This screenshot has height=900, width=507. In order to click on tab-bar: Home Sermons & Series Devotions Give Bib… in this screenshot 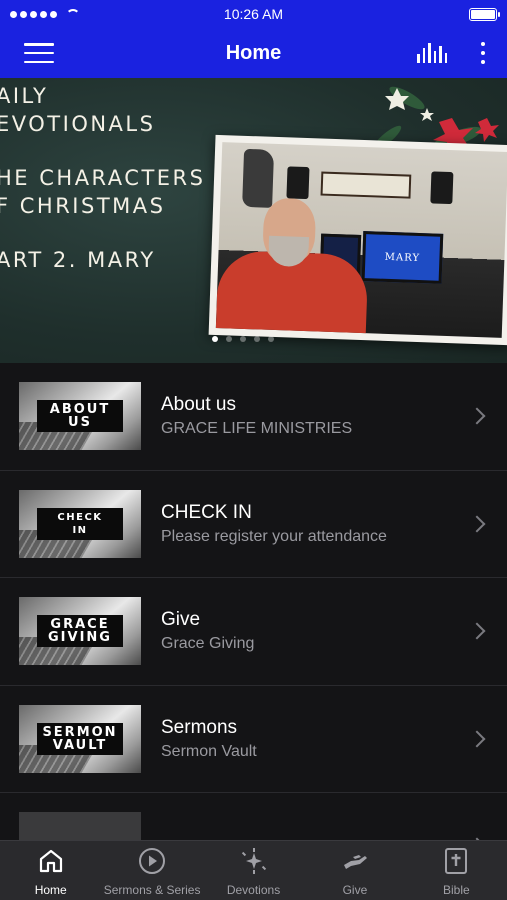, I will do `click(253, 870)`.